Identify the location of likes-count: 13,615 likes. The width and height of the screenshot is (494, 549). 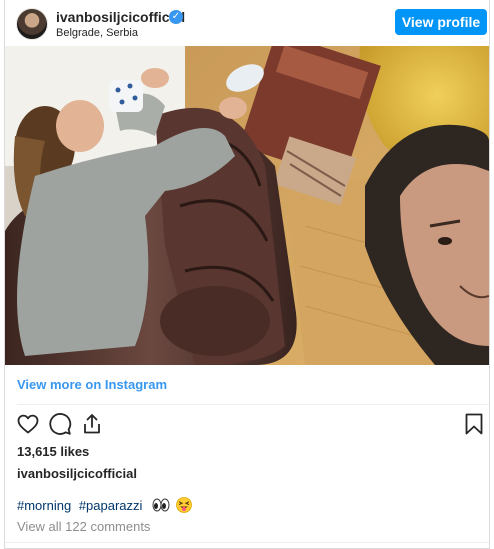
(53, 451).